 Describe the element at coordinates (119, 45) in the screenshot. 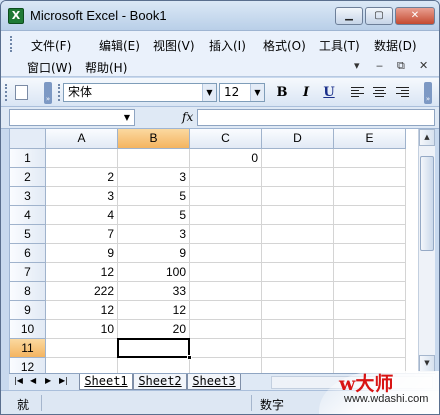

I see `menu-edit: 编辑(E)` at that location.